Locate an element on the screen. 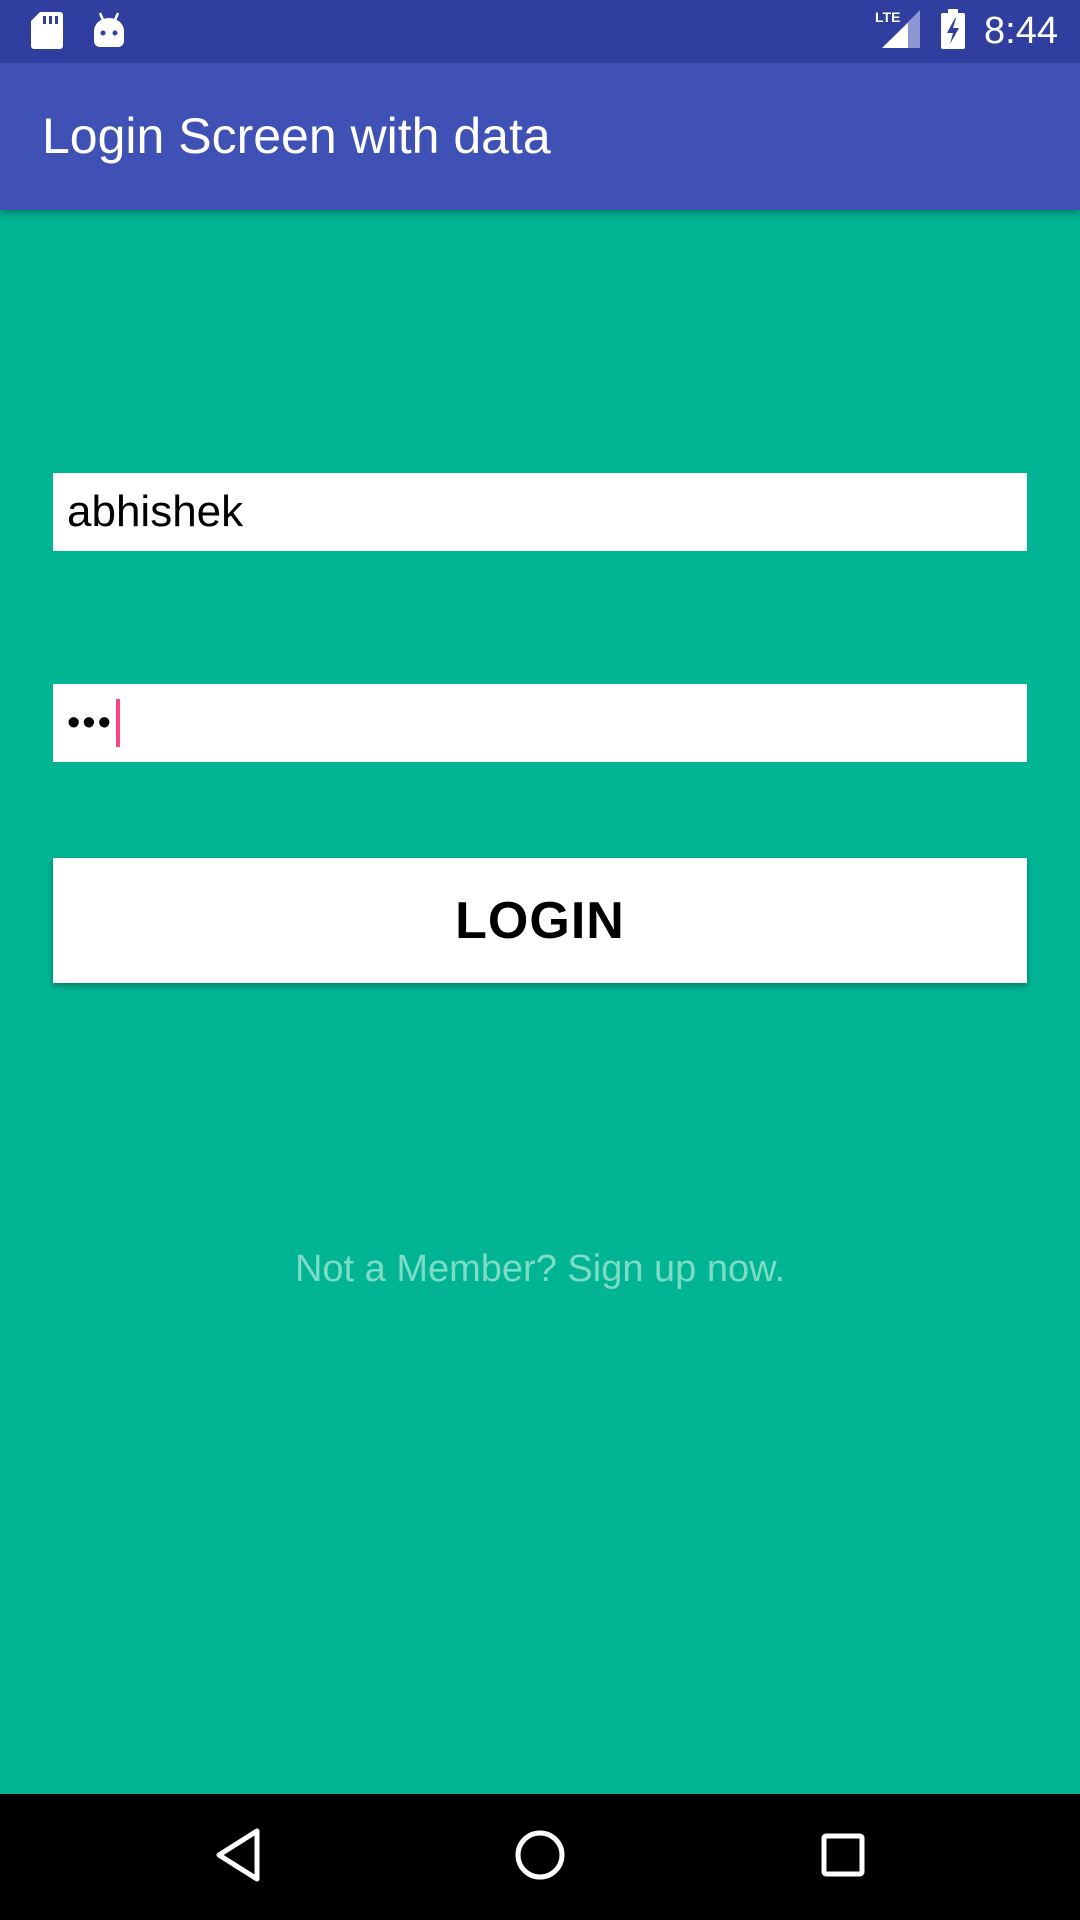  sd-card-icon is located at coordinates (47, 32).